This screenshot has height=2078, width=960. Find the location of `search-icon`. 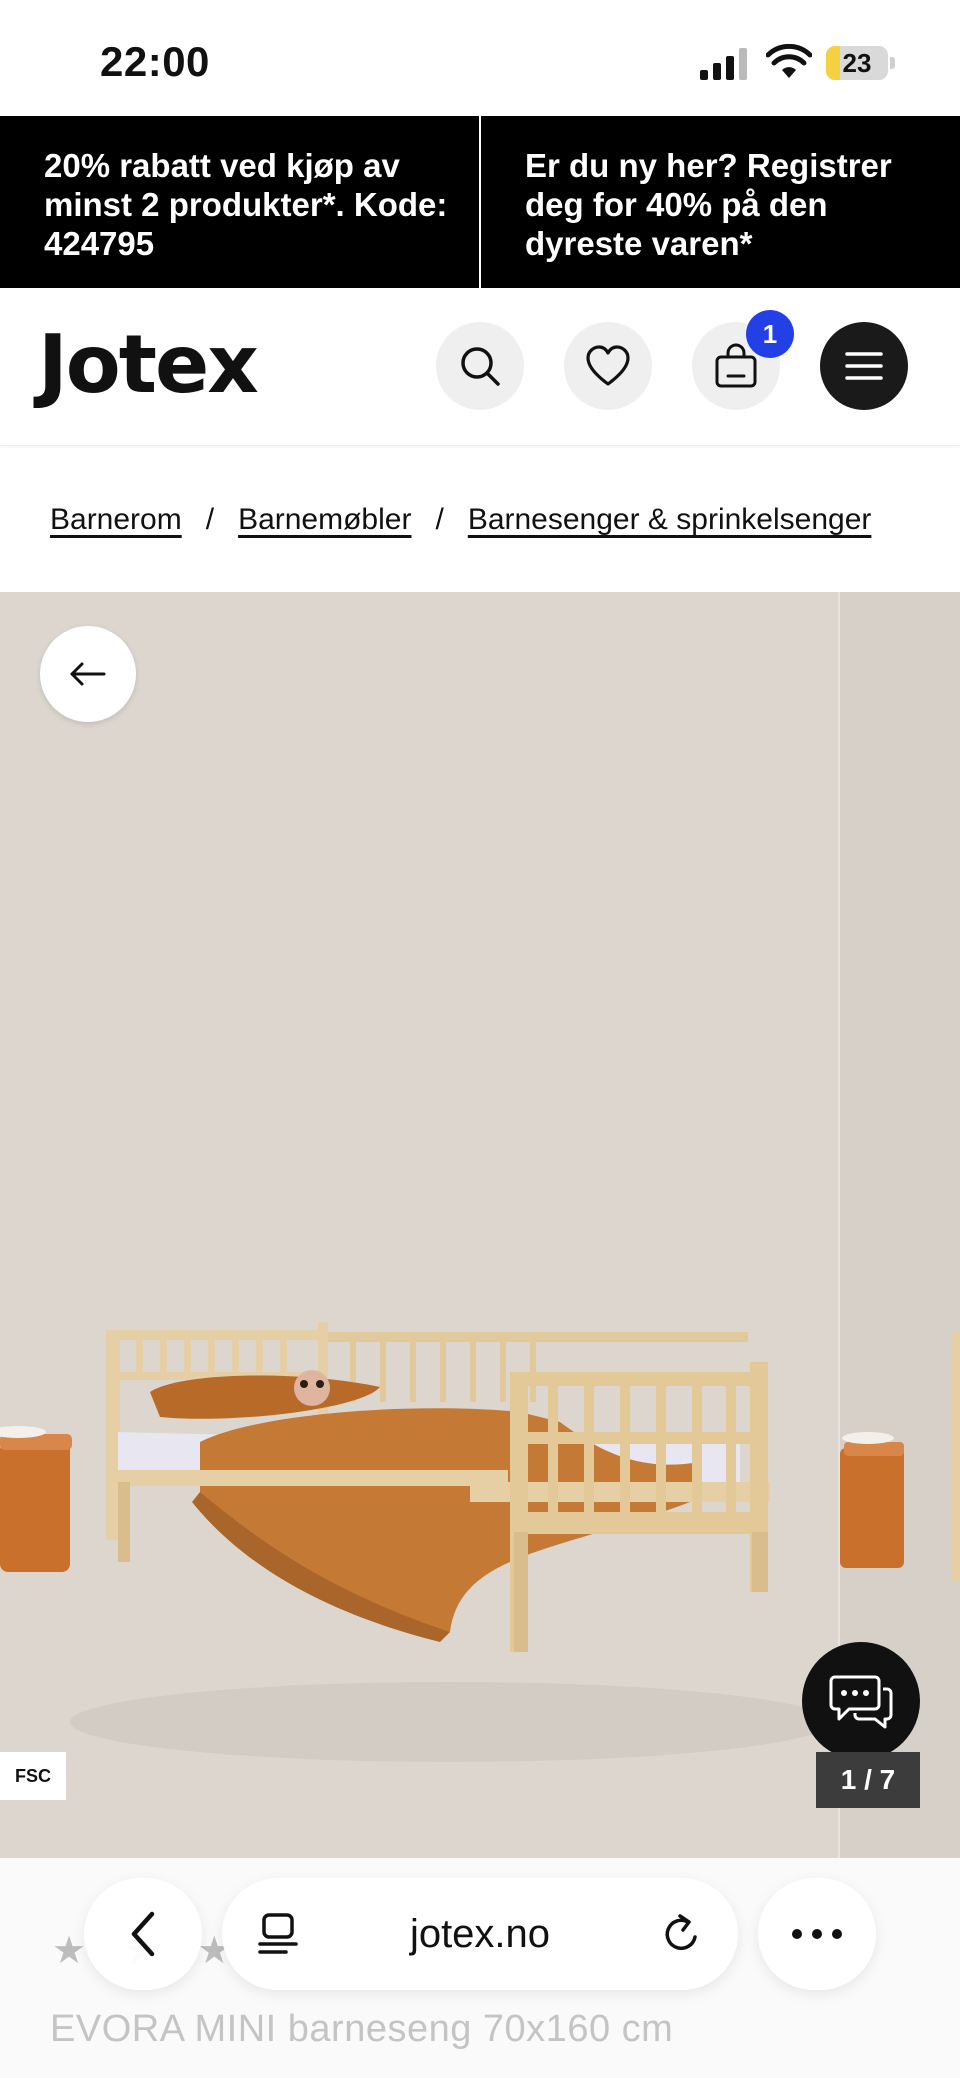

search-icon is located at coordinates (480, 366).